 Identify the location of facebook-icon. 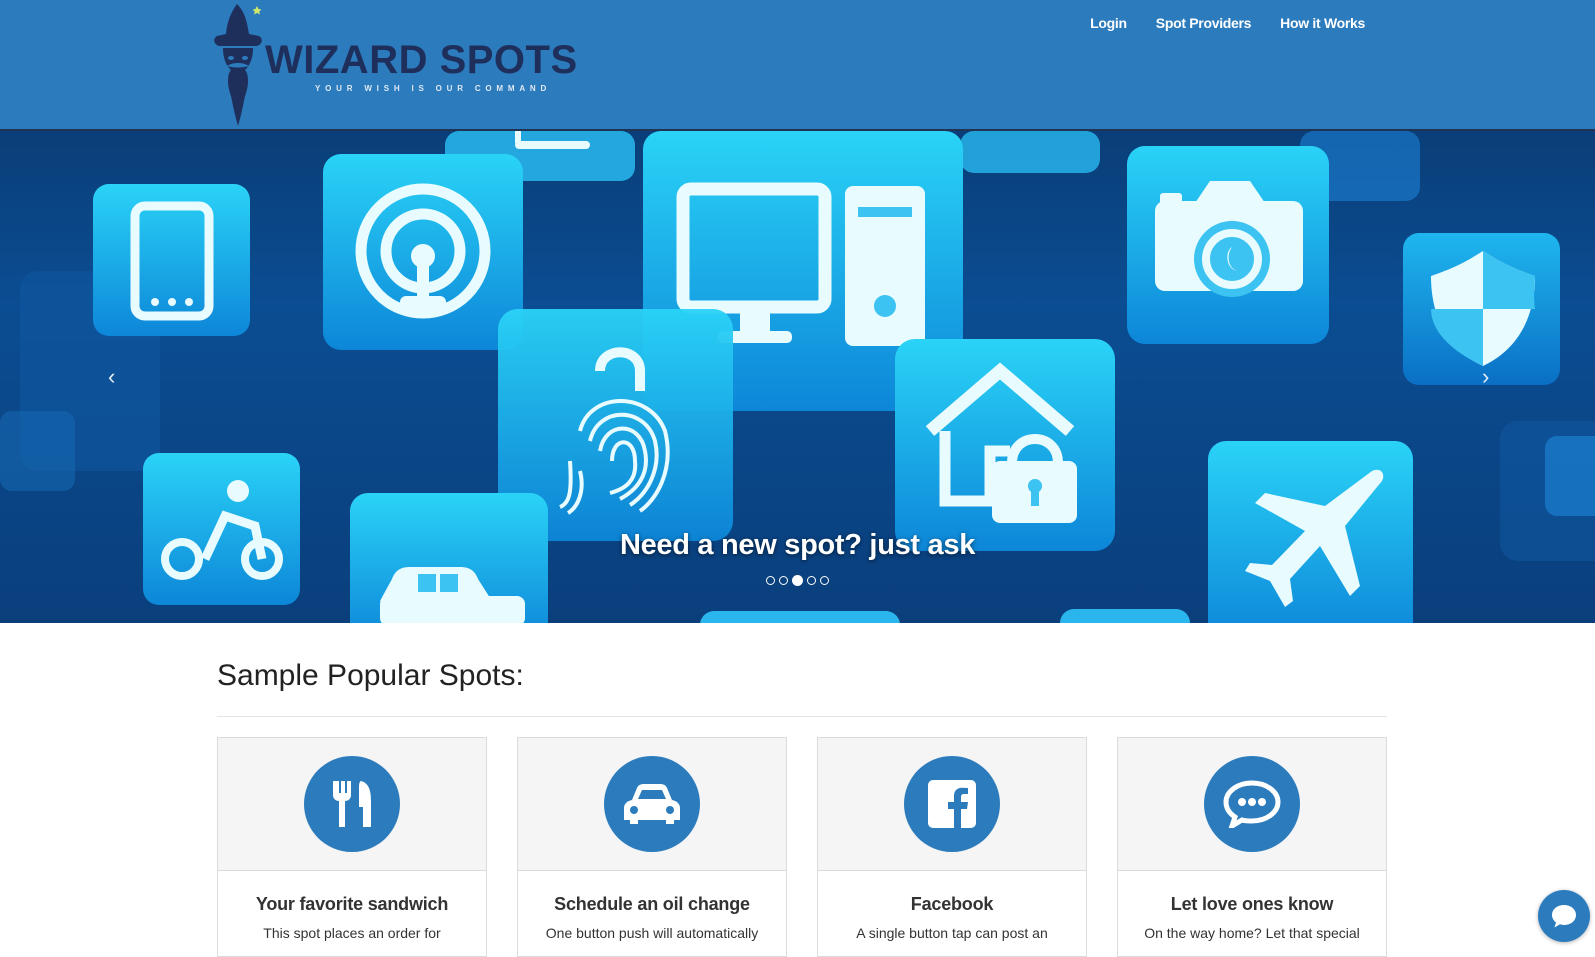
(952, 804).